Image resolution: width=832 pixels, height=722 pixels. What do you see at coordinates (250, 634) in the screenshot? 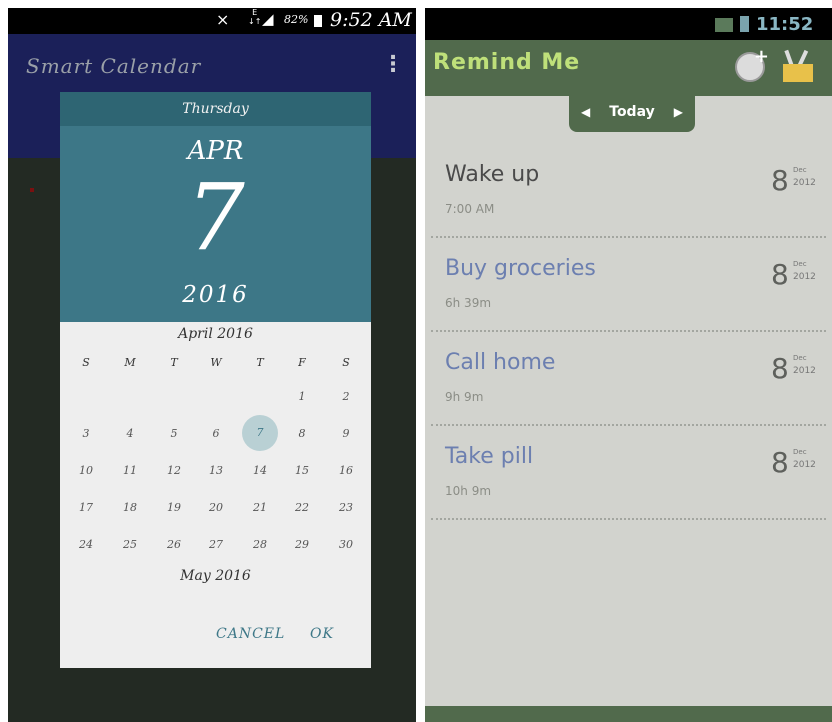
I see `cancel-button: CANCEL` at bounding box center [250, 634].